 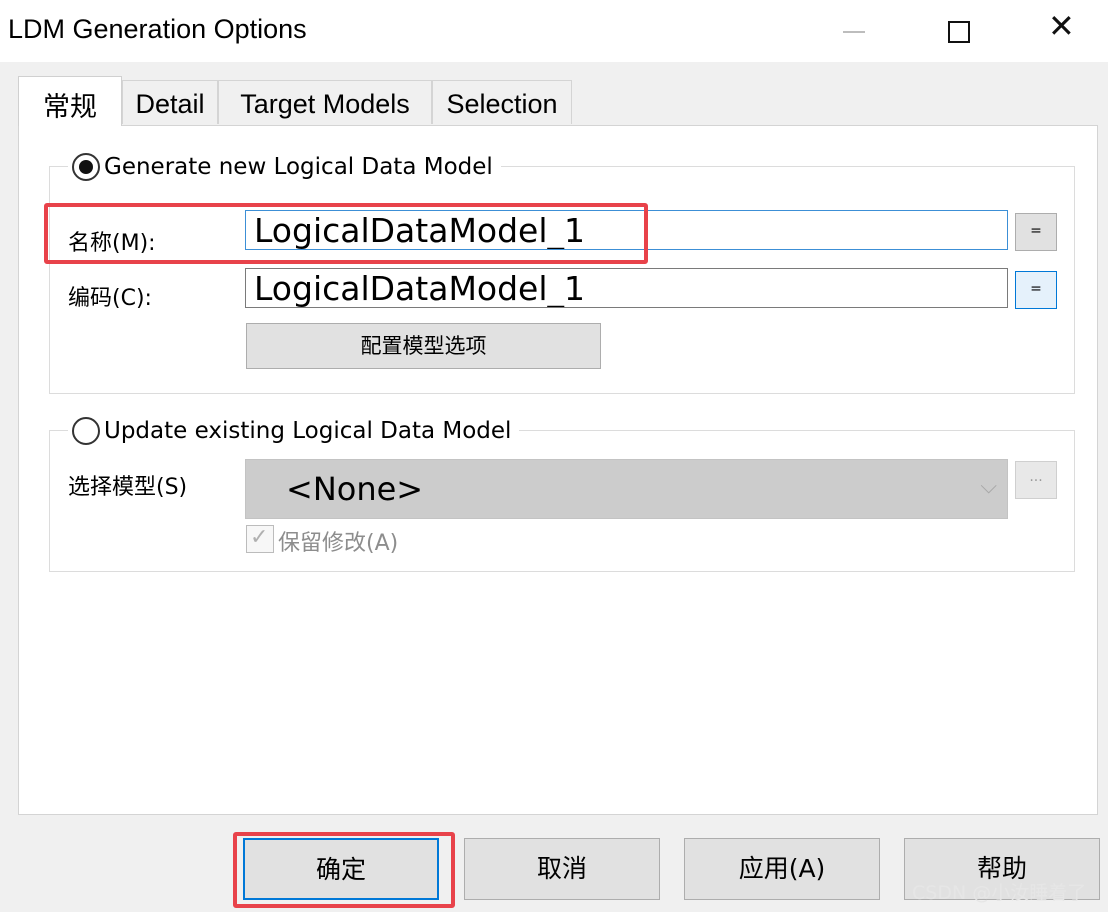 I want to click on select-model-dropdown: <None> ⌵, so click(x=626, y=489).